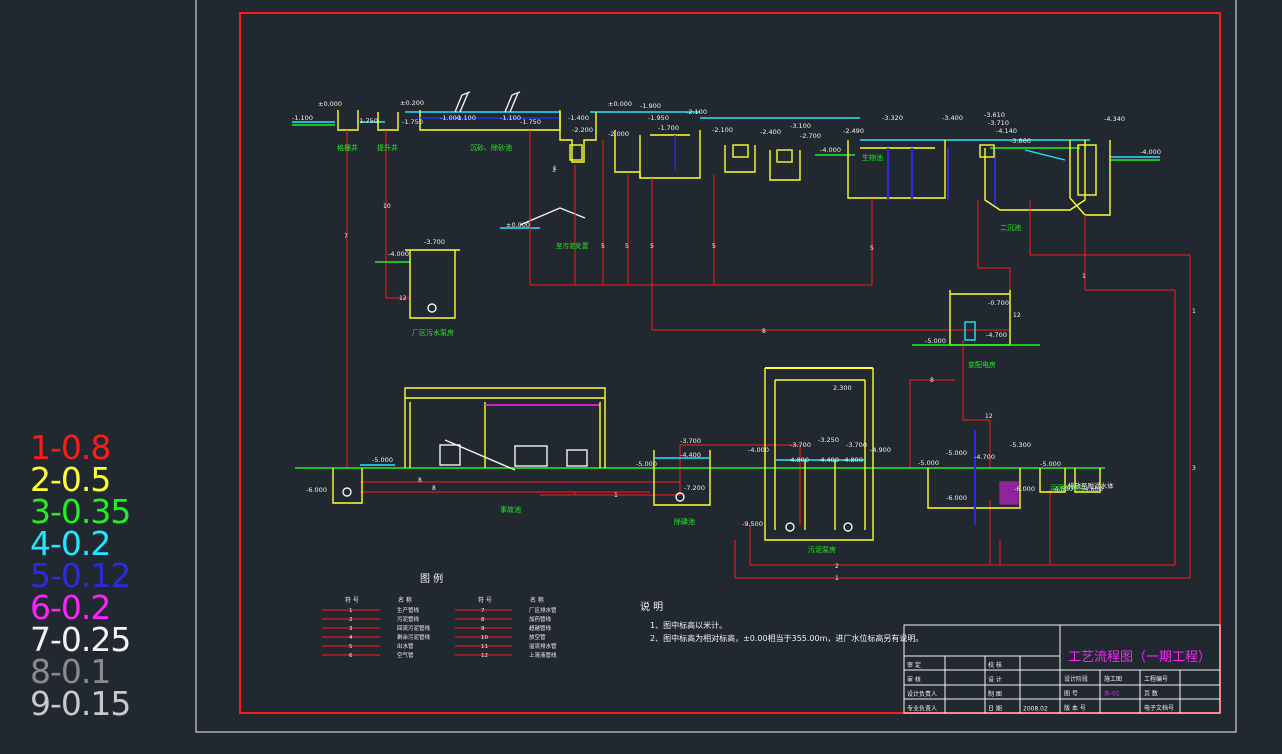  What do you see at coordinates (412, 103) in the screenshot?
I see `elevation-label: ±0.200` at bounding box center [412, 103].